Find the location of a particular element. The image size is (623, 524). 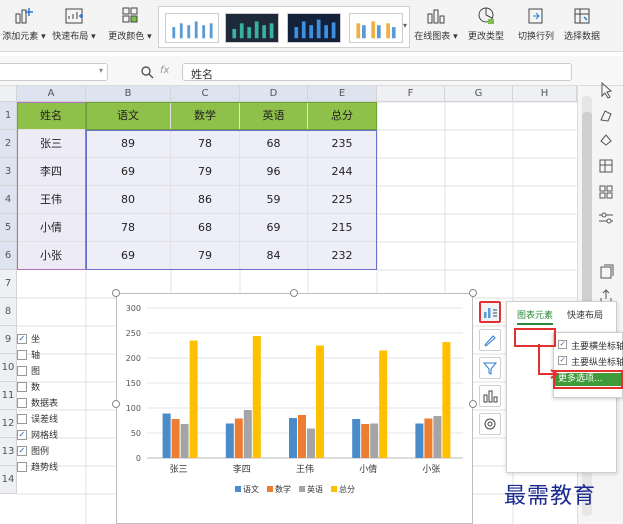

table-cell: 张三 is located at coordinates (51, 144).